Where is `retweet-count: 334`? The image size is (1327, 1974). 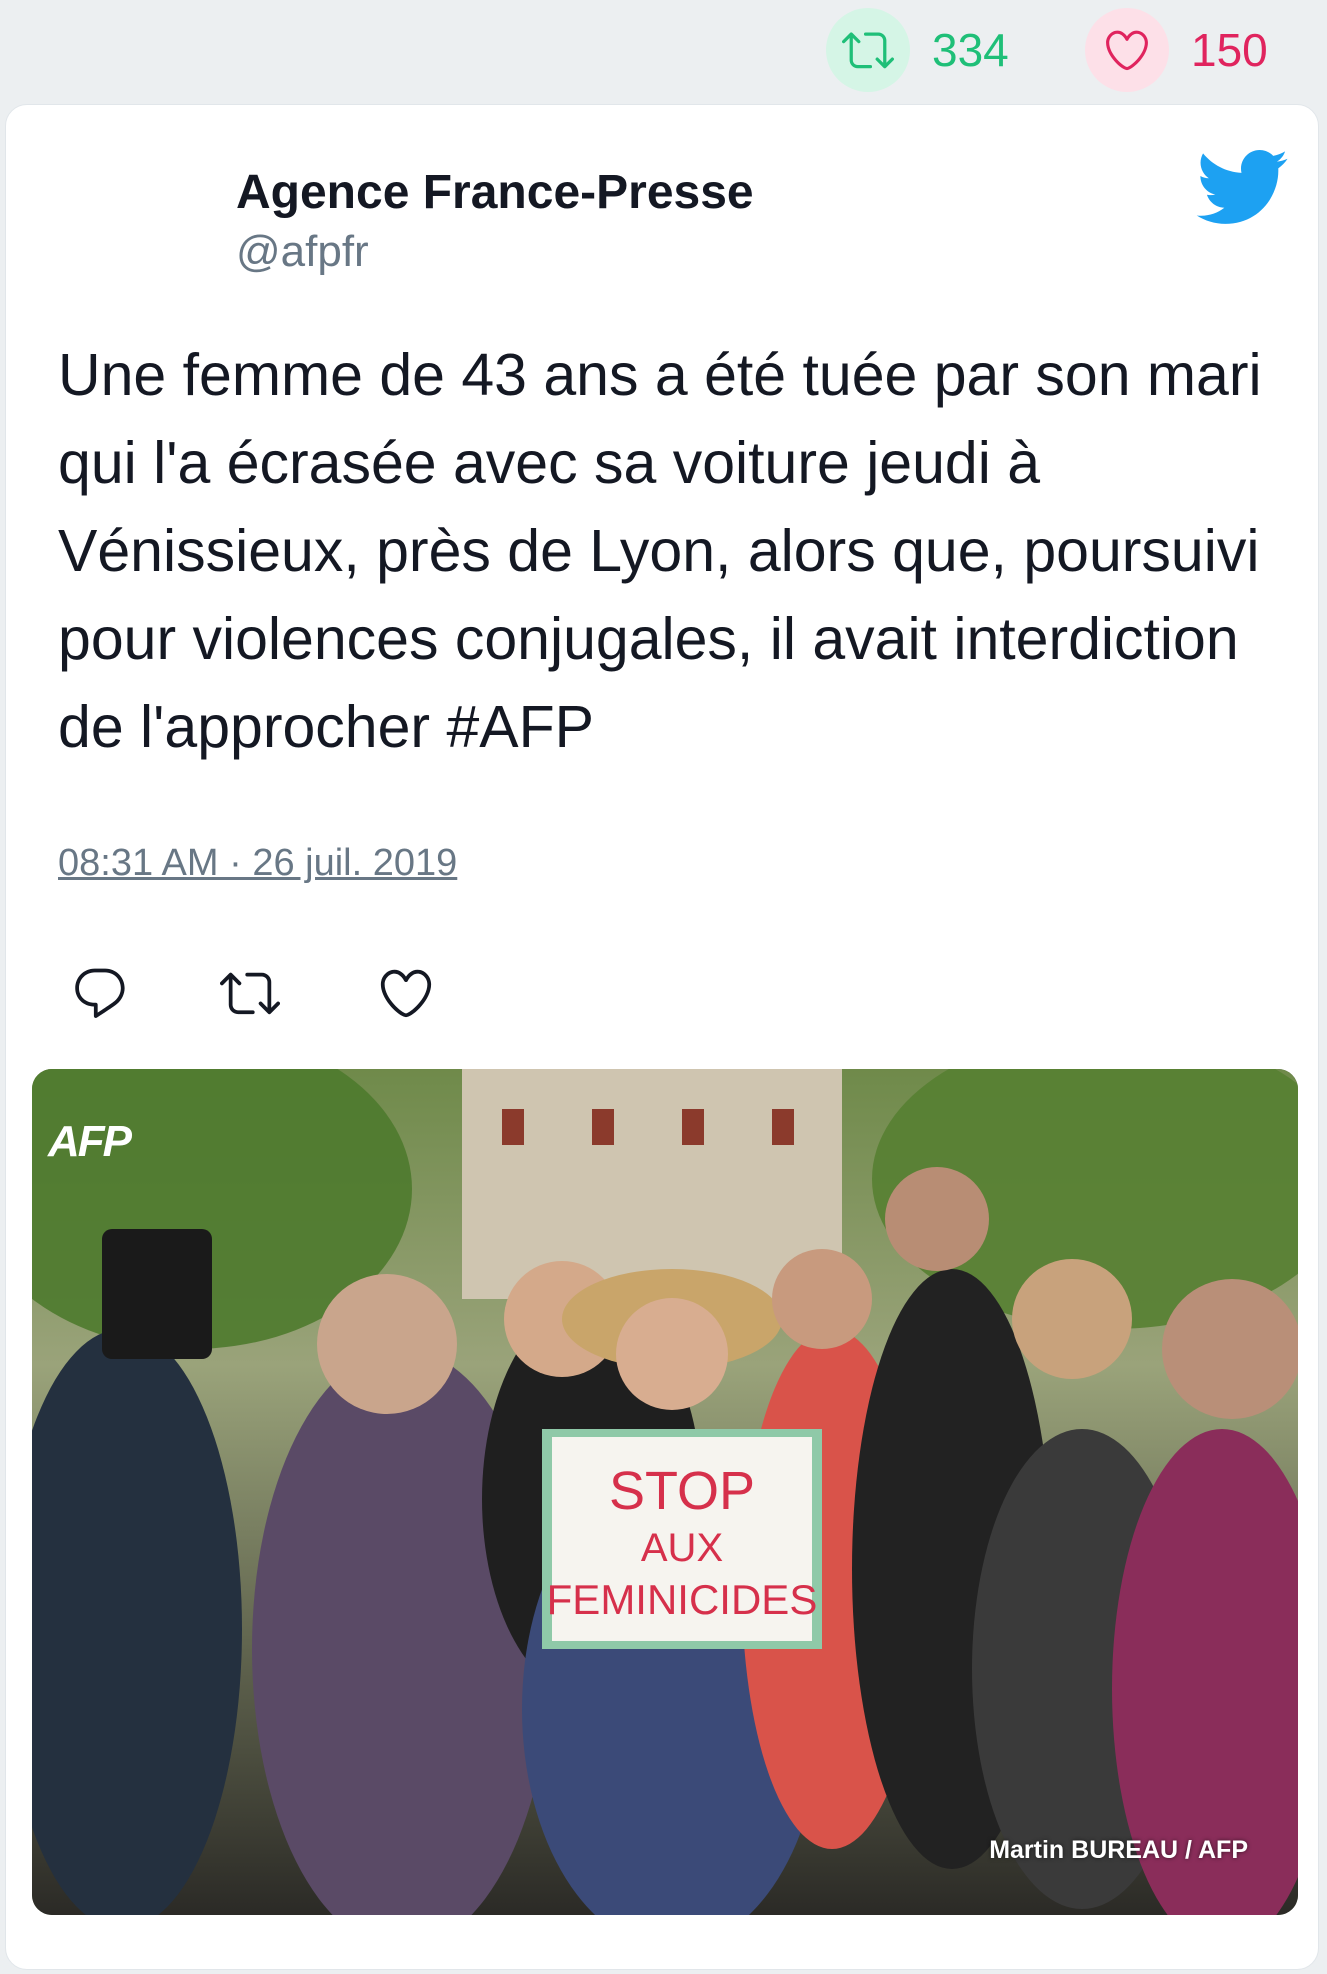
retweet-count: 334 is located at coordinates (970, 50).